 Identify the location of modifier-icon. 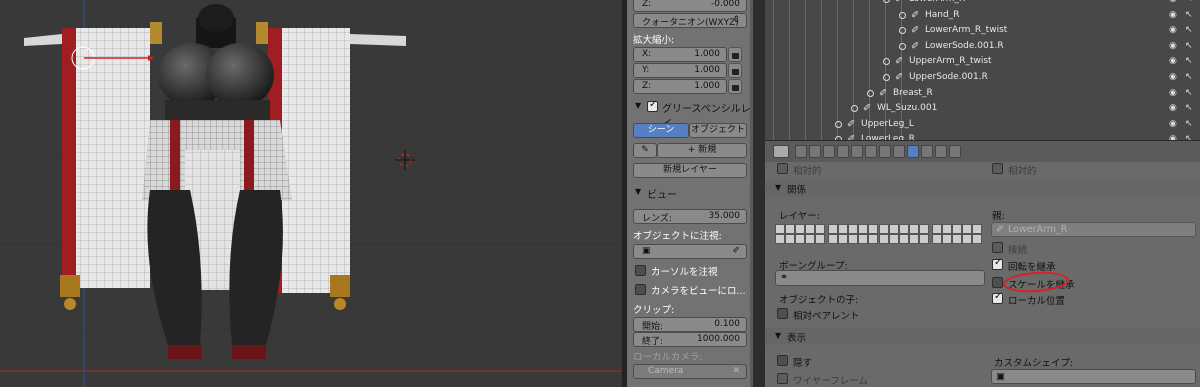
(885, 151).